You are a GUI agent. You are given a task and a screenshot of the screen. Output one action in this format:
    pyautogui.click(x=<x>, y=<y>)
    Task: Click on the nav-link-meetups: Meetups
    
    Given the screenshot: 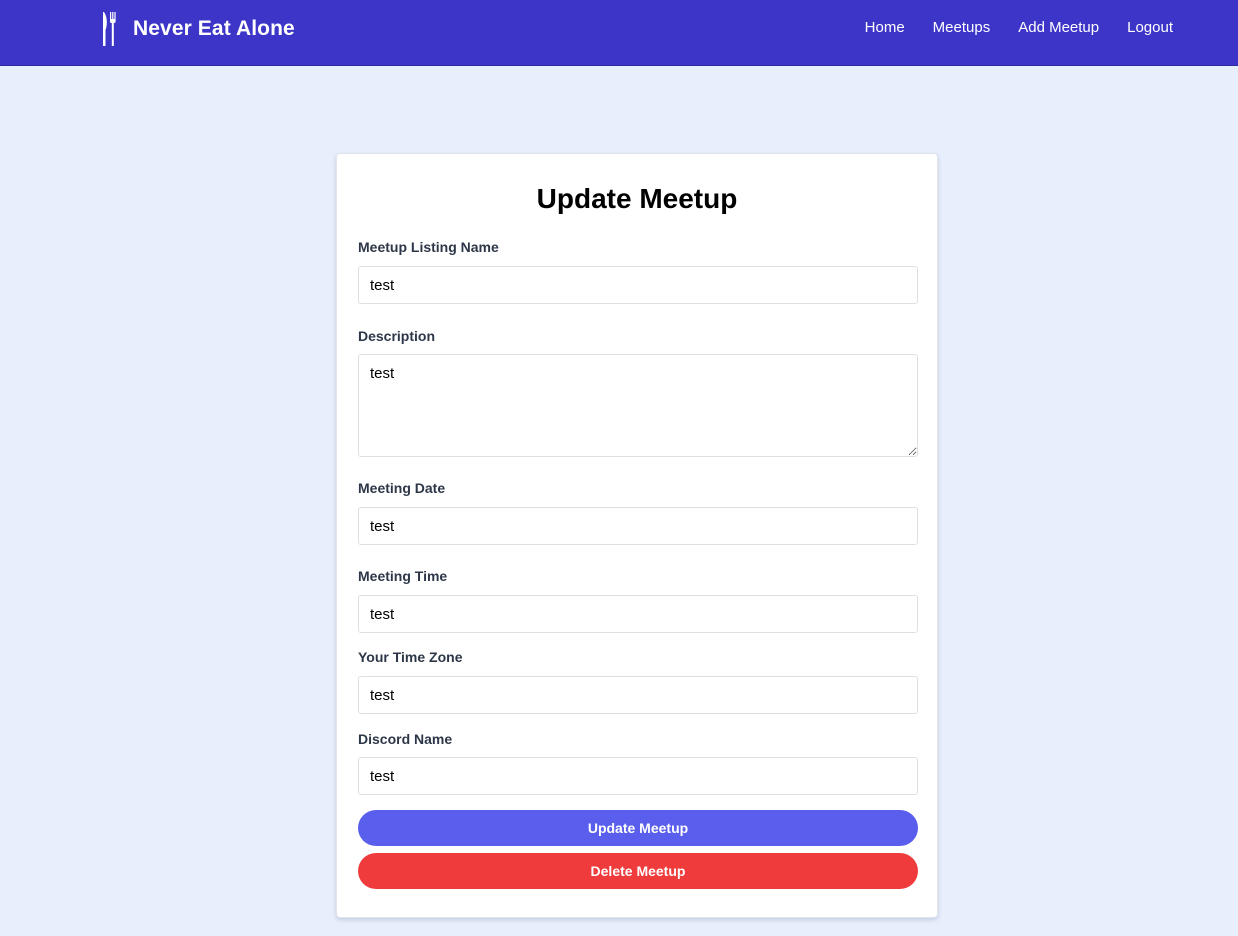 What is the action you would take?
    pyautogui.click(x=962, y=28)
    